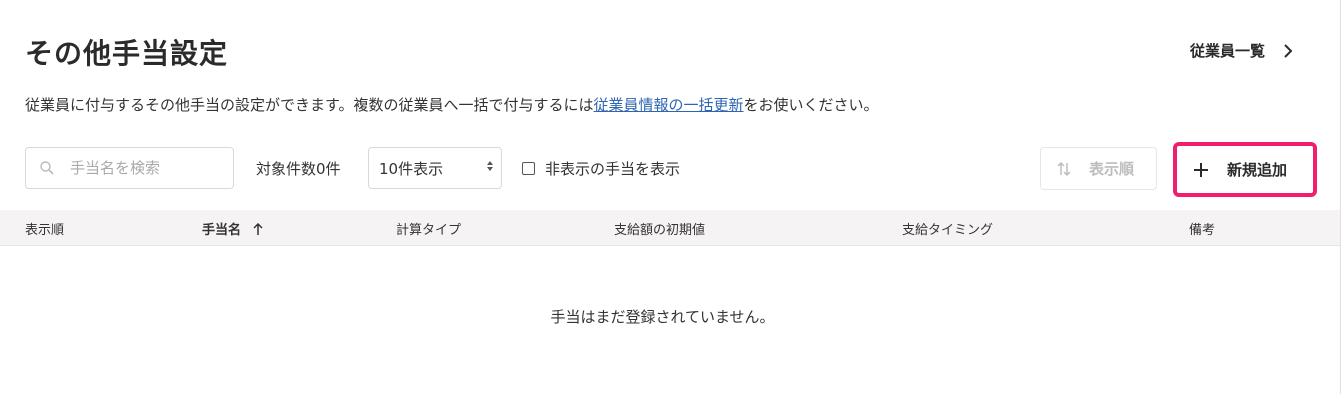 The height and width of the screenshot is (394, 1341). Describe the element at coordinates (1288, 50) in the screenshot. I see `chevron-right-icon` at that location.